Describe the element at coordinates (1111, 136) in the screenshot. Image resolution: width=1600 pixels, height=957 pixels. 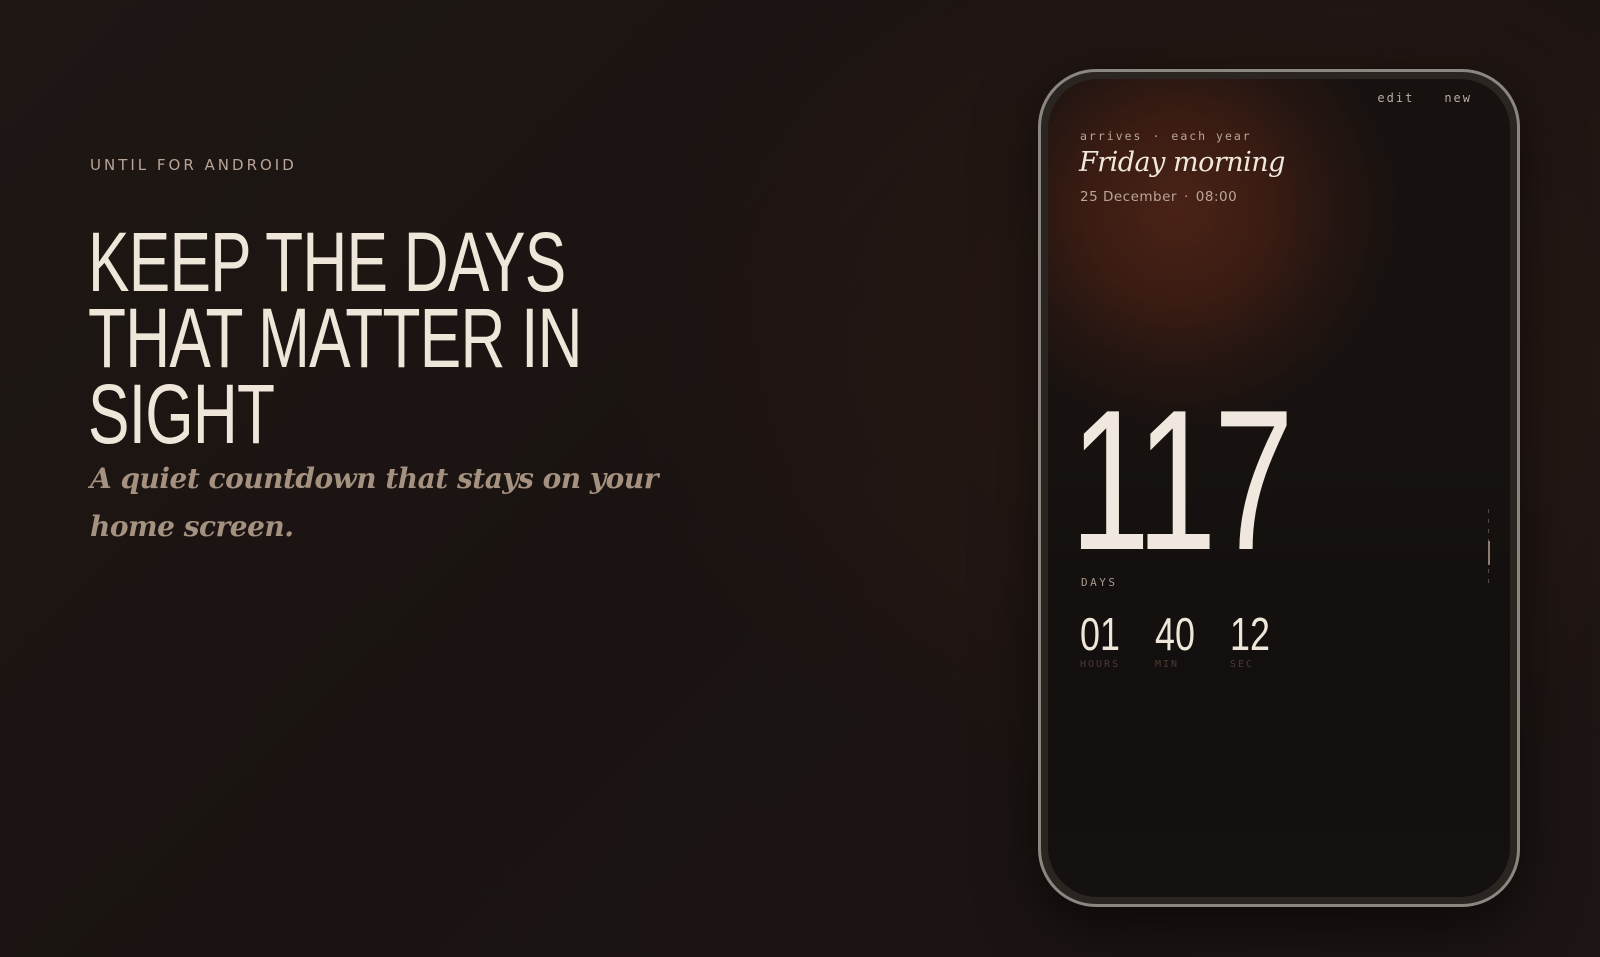
I see `arrives-label: arrives` at that location.